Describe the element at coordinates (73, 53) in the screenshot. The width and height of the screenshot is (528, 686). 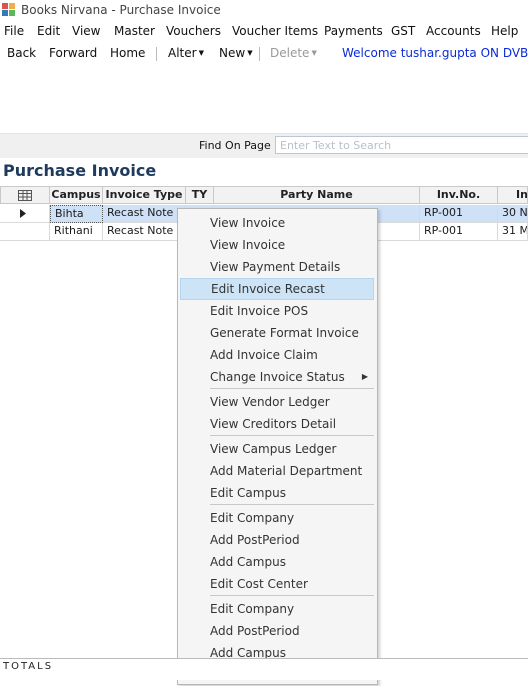
I see `forward-button: Forward` at that location.